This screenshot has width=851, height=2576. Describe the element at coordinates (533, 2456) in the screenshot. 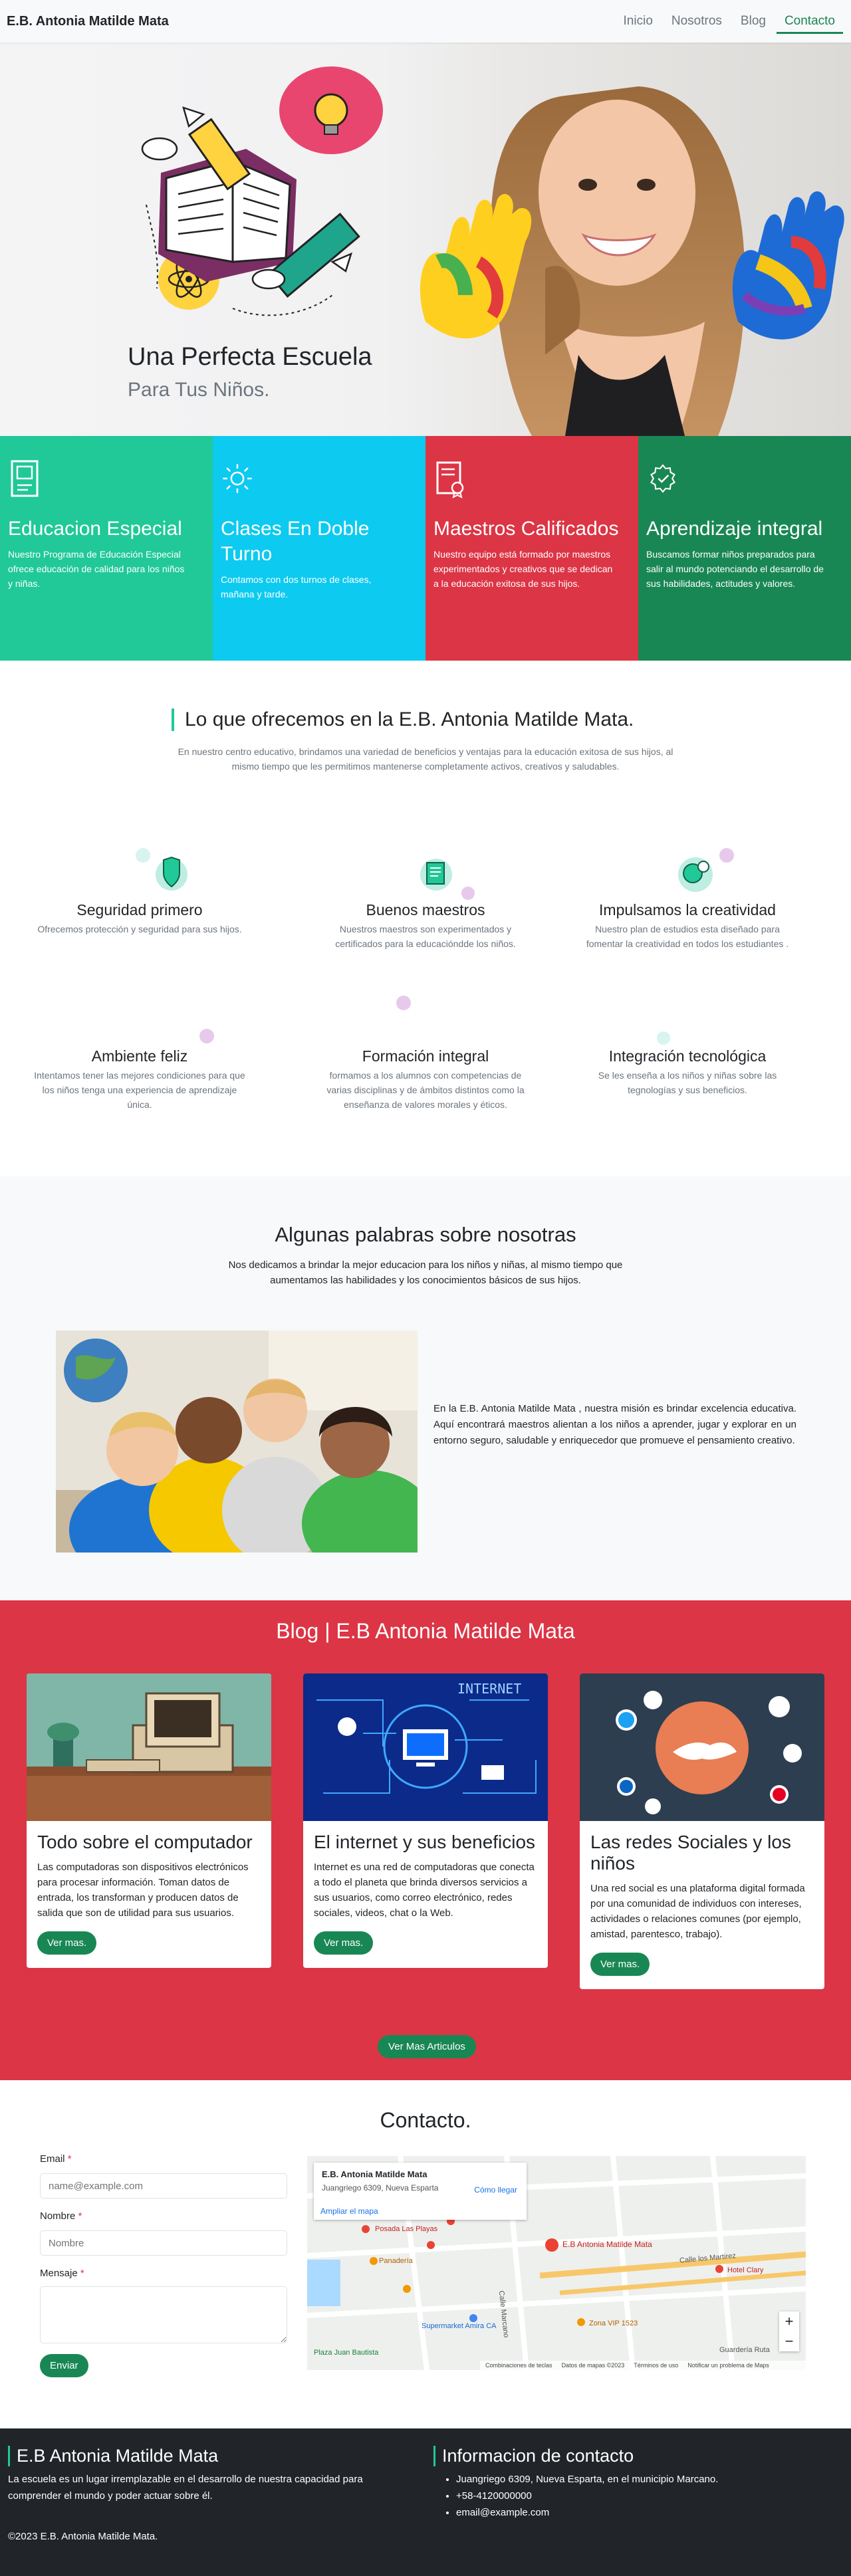

I see `footer-contact-title: Informacion de contacto` at that location.